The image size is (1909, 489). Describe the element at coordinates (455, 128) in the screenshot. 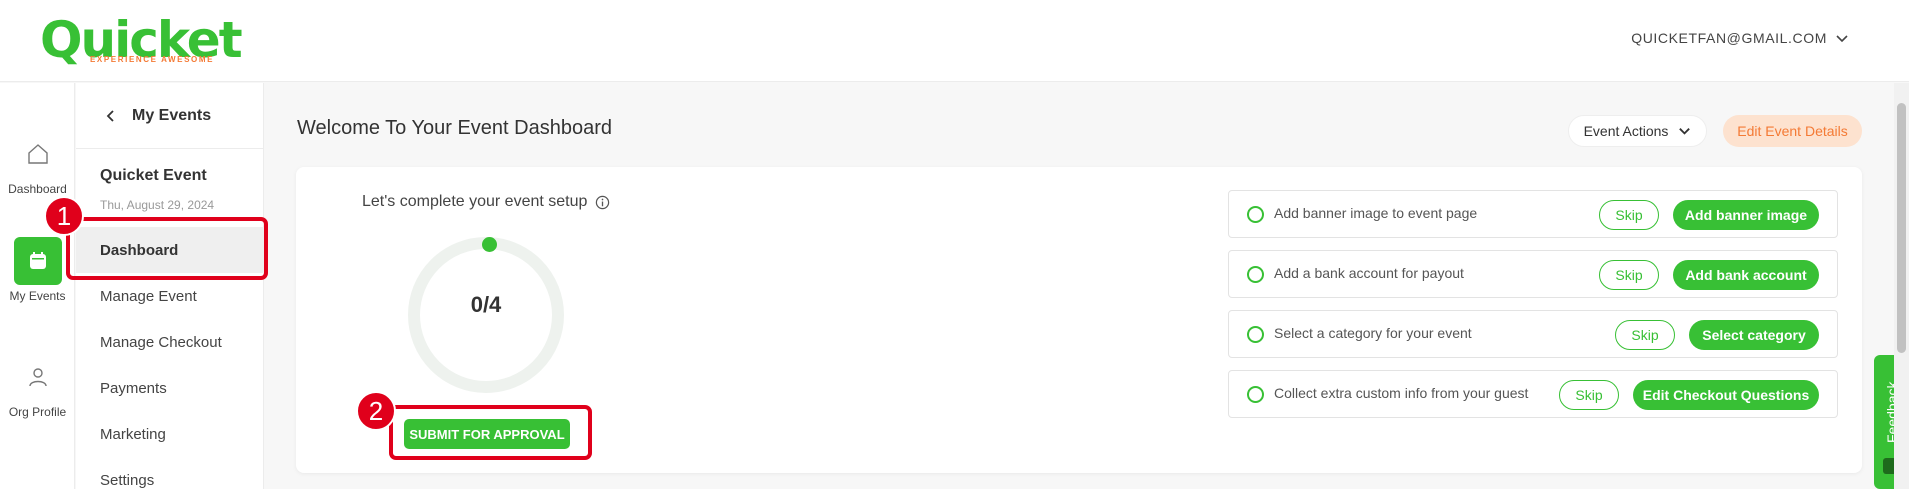

I see `page-title: Welcome To Your Event Dashboard` at that location.